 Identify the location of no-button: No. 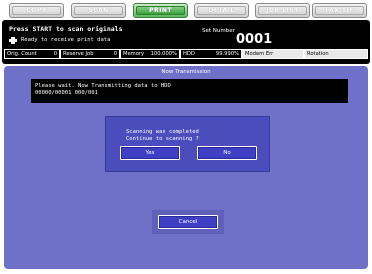
(227, 153).